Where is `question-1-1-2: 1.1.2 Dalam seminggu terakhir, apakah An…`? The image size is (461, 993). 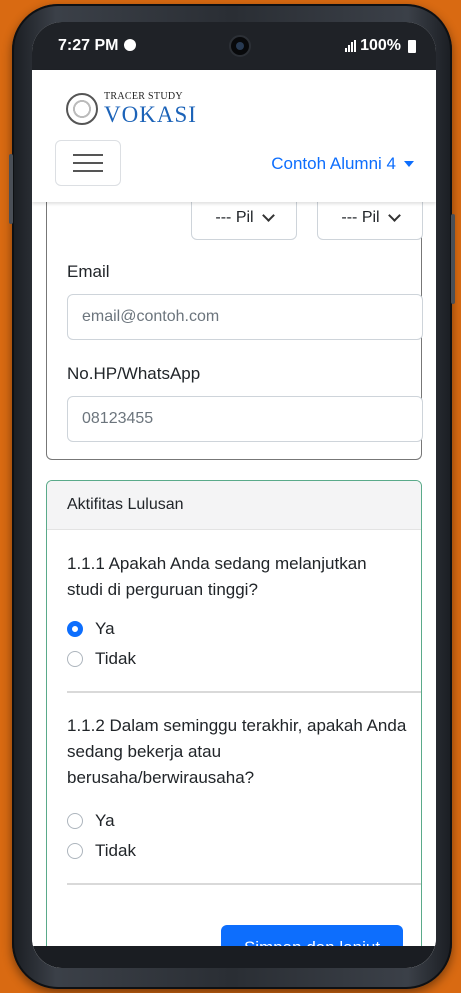 question-1-1-2: 1.1.2 Dalam seminggu terakhir, apakah An… is located at coordinates (237, 751).